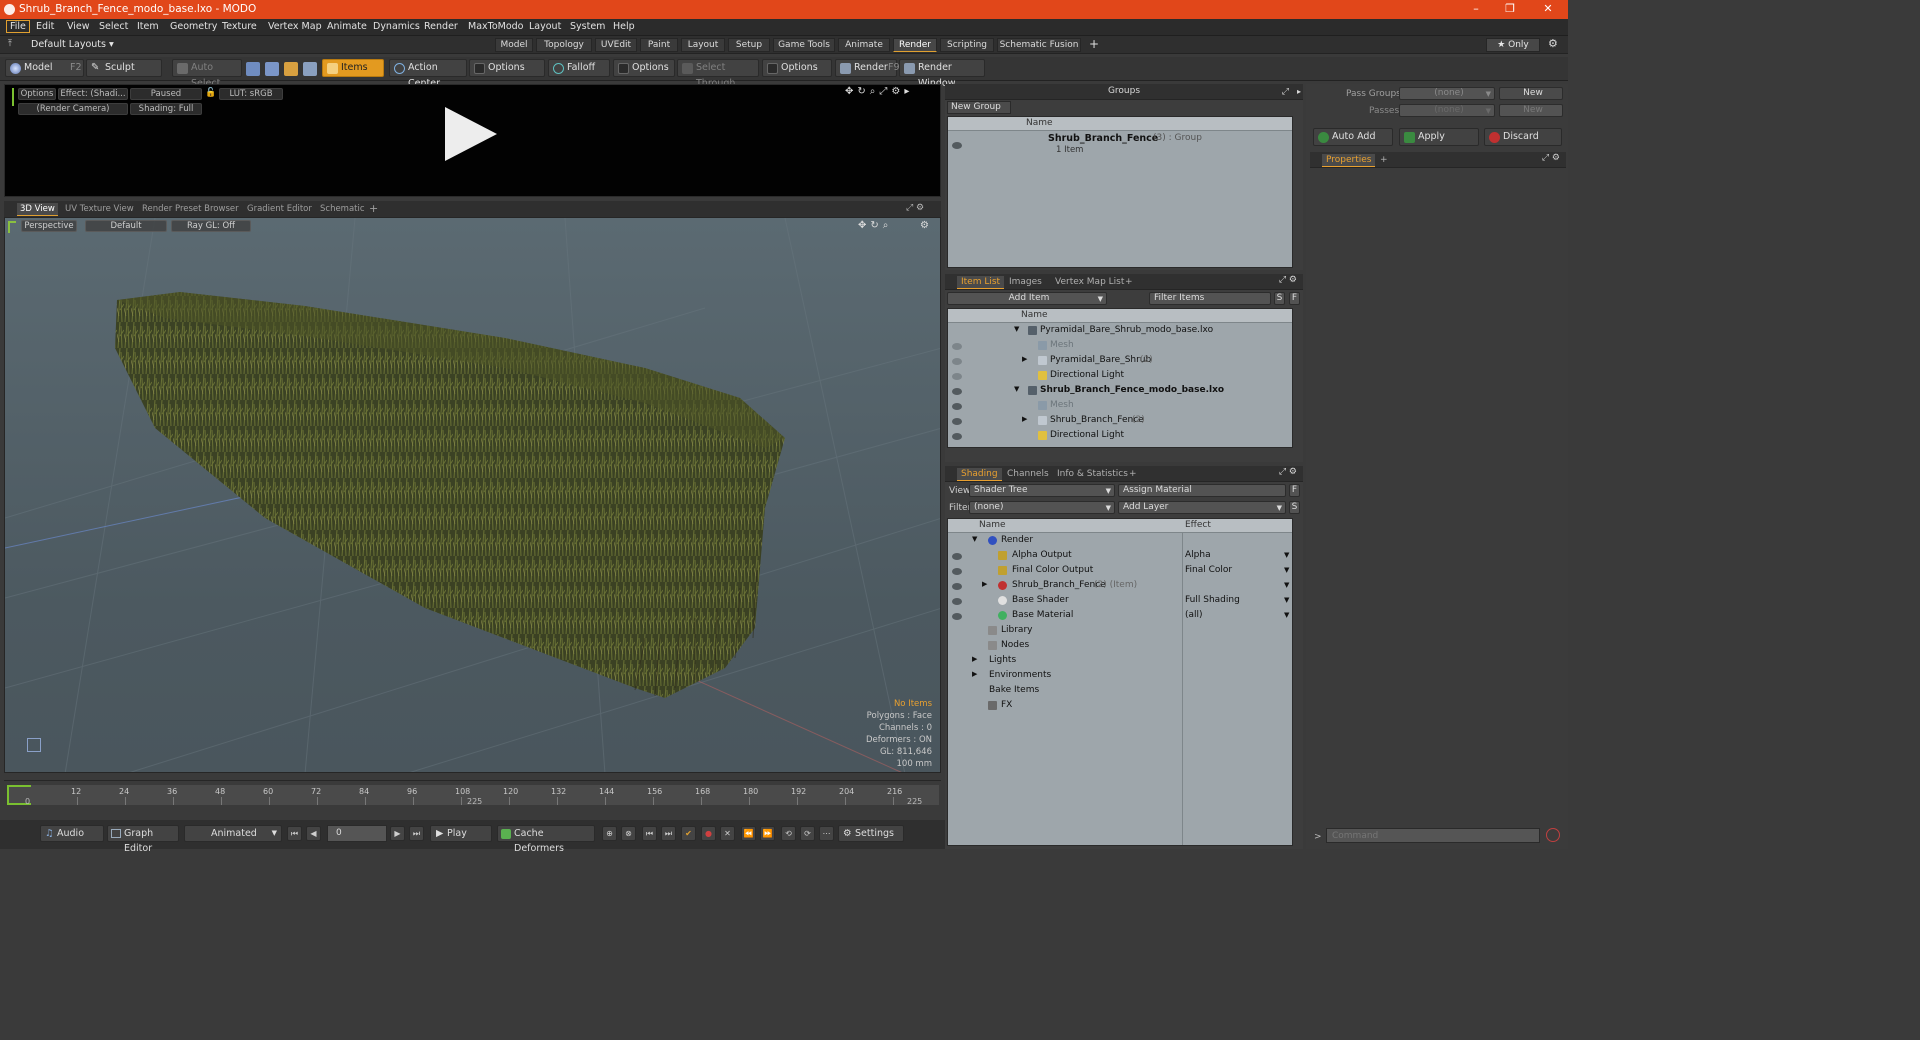 The image size is (1920, 1040). Describe the element at coordinates (78, 26) in the screenshot. I see `menu-view: View` at that location.